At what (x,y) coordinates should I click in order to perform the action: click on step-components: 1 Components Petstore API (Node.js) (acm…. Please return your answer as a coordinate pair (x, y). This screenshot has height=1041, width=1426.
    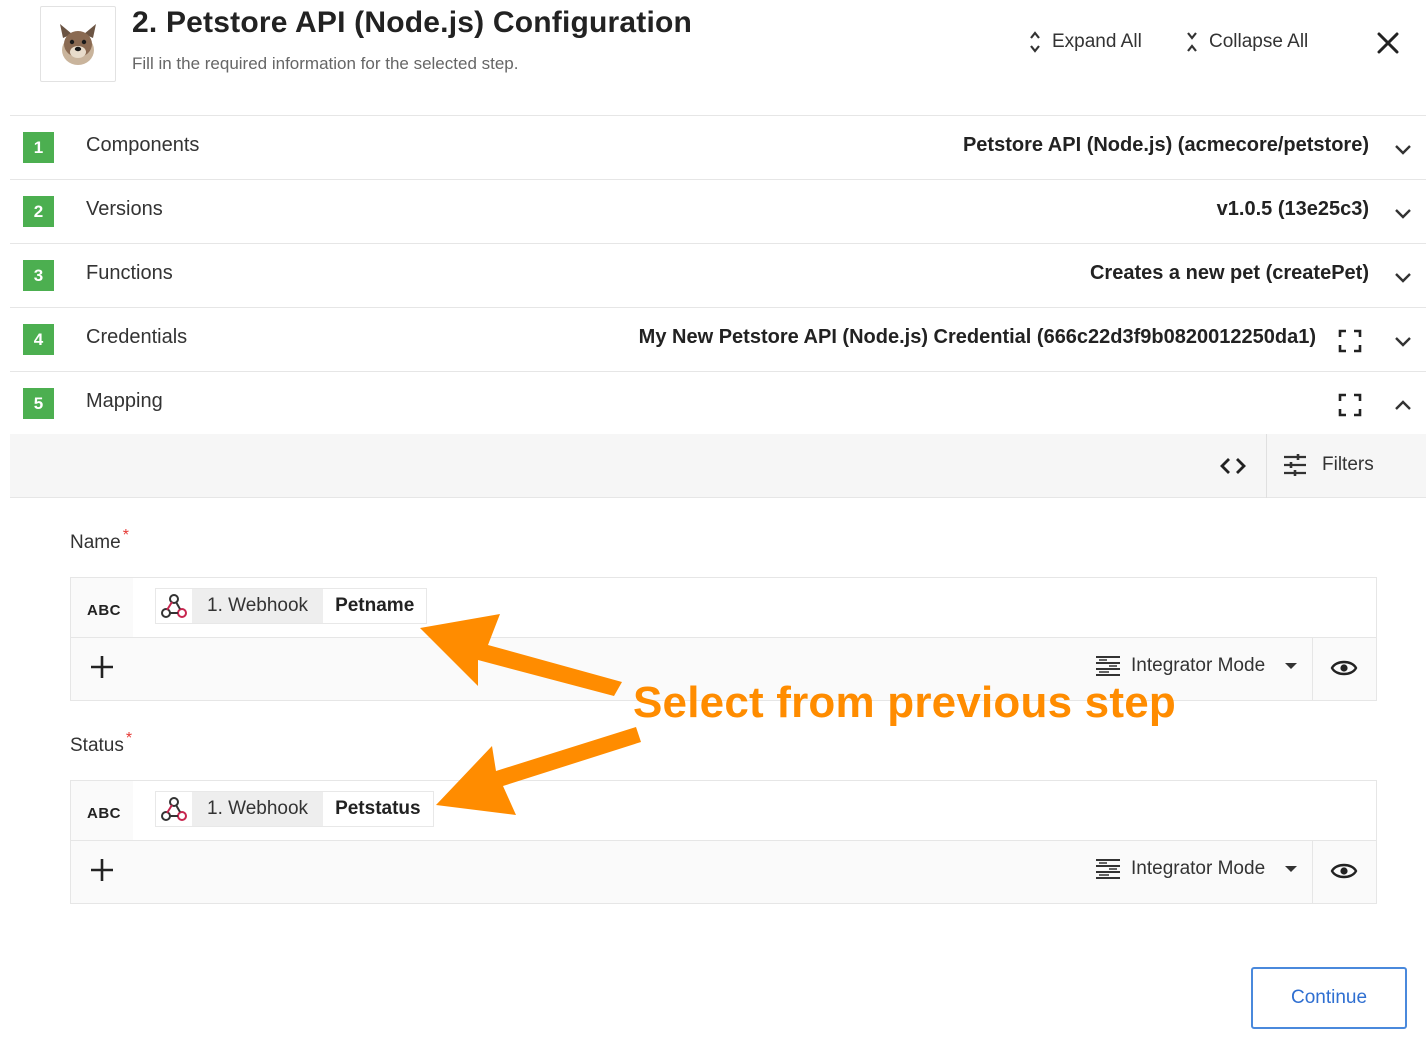
    Looking at the image, I should click on (718, 148).